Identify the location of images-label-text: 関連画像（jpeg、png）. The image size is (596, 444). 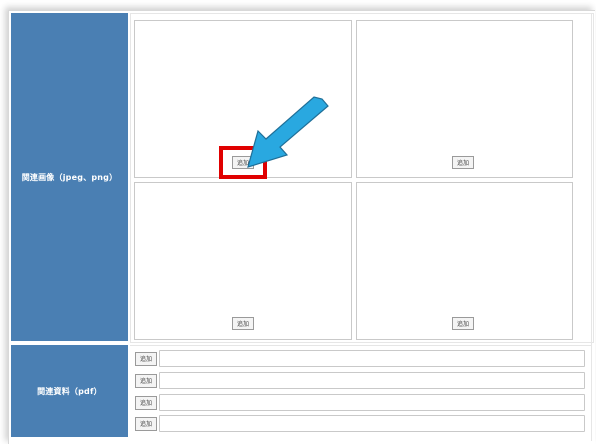
(69, 177).